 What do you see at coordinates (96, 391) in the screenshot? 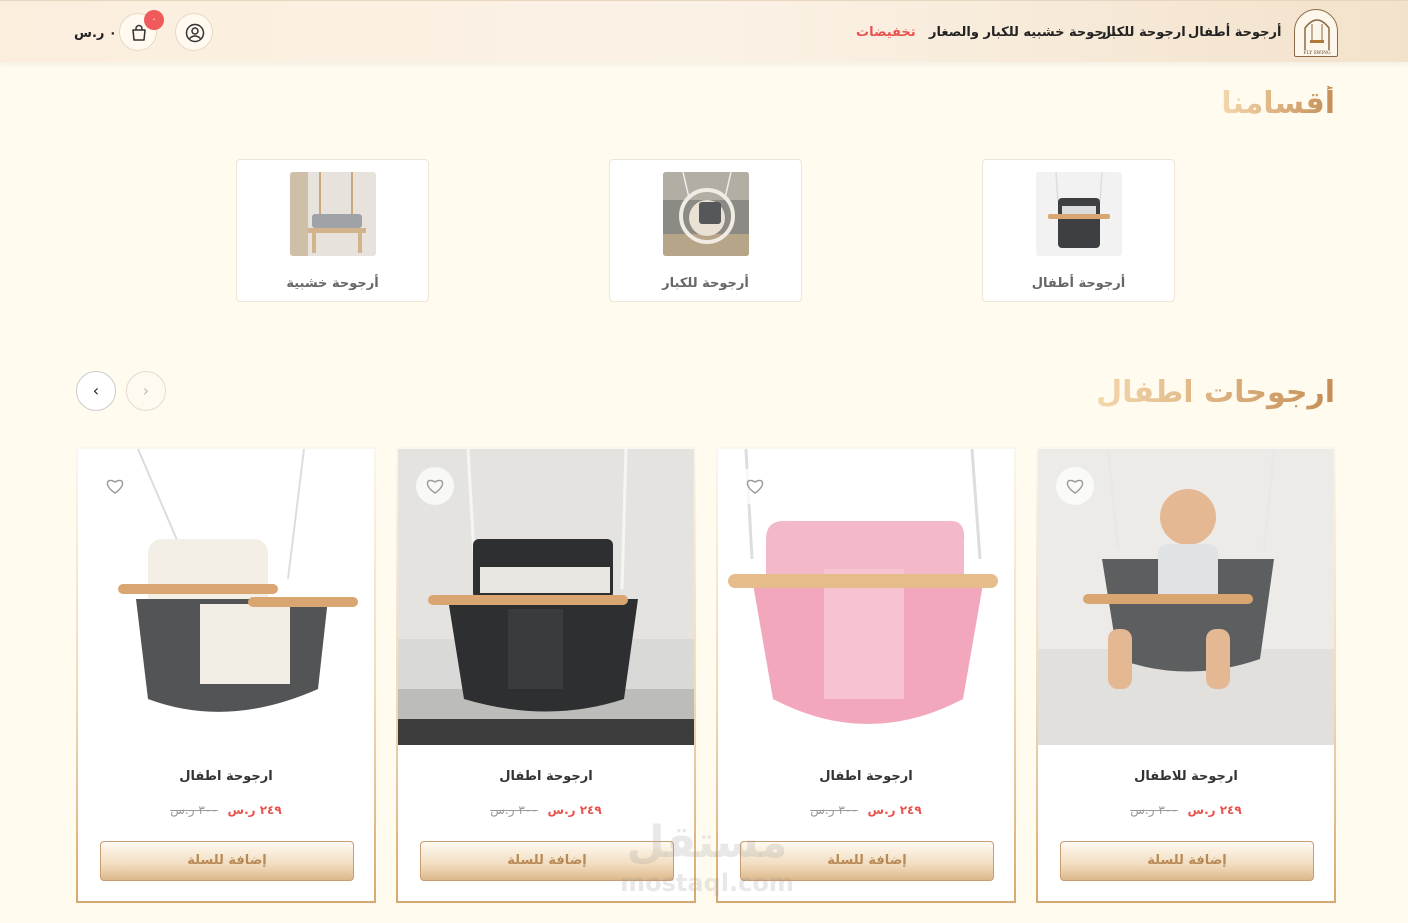
I see `carousel-next-button: ‹` at bounding box center [96, 391].